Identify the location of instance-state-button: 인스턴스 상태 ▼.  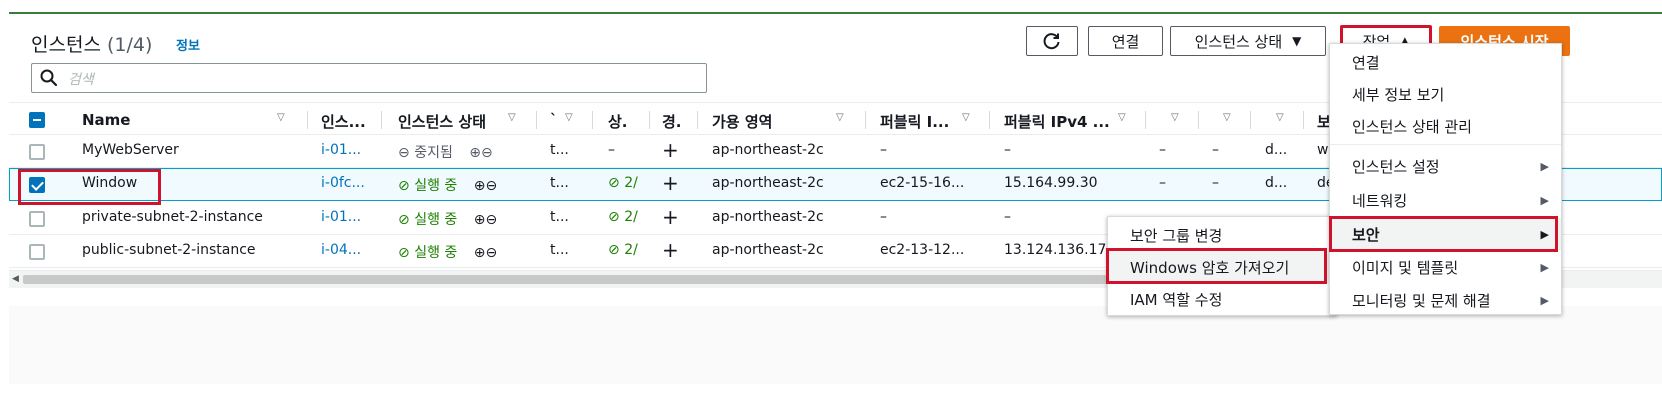
(1248, 41).